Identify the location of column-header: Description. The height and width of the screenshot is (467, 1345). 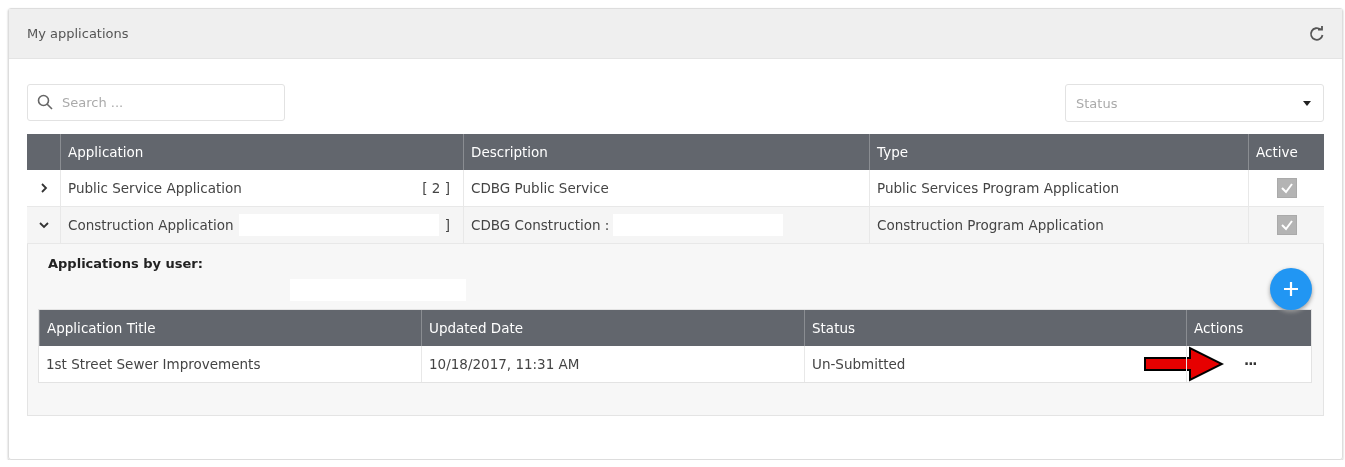
(509, 152).